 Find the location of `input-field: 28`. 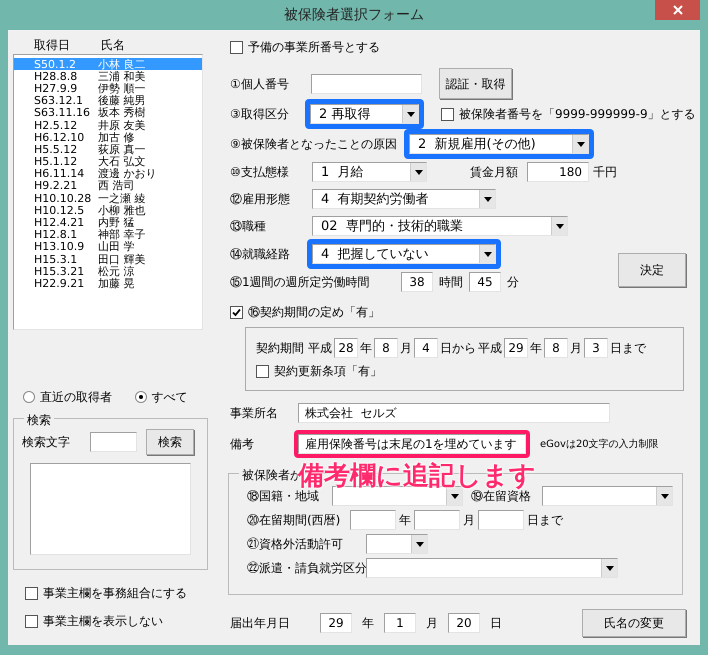

input-field: 28 is located at coordinates (346, 348).